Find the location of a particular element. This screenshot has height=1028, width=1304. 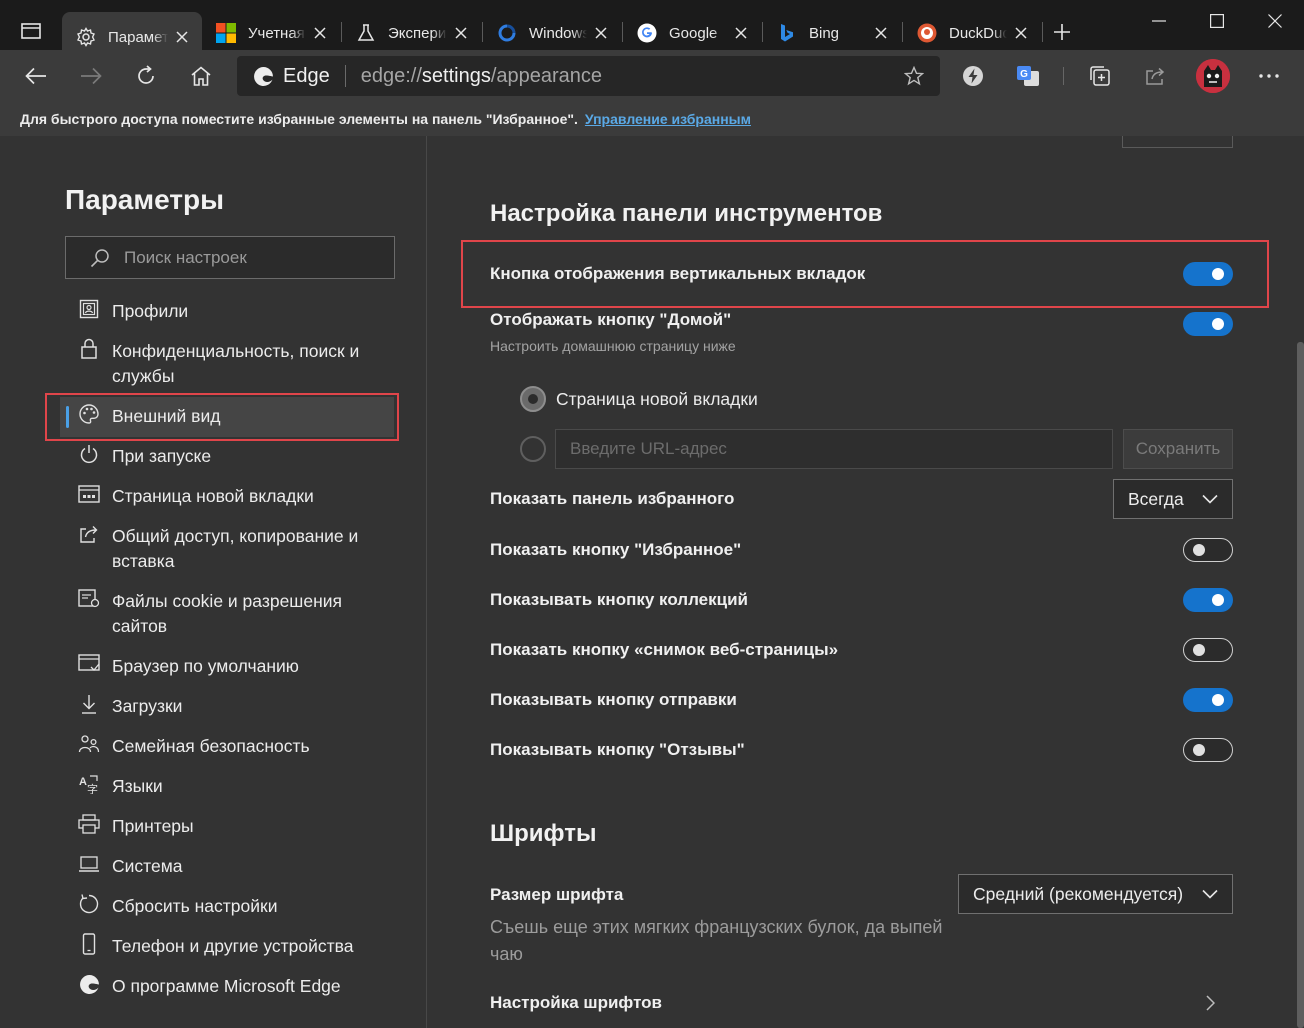

tab-account: Учетная запись is located at coordinates (271, 33).